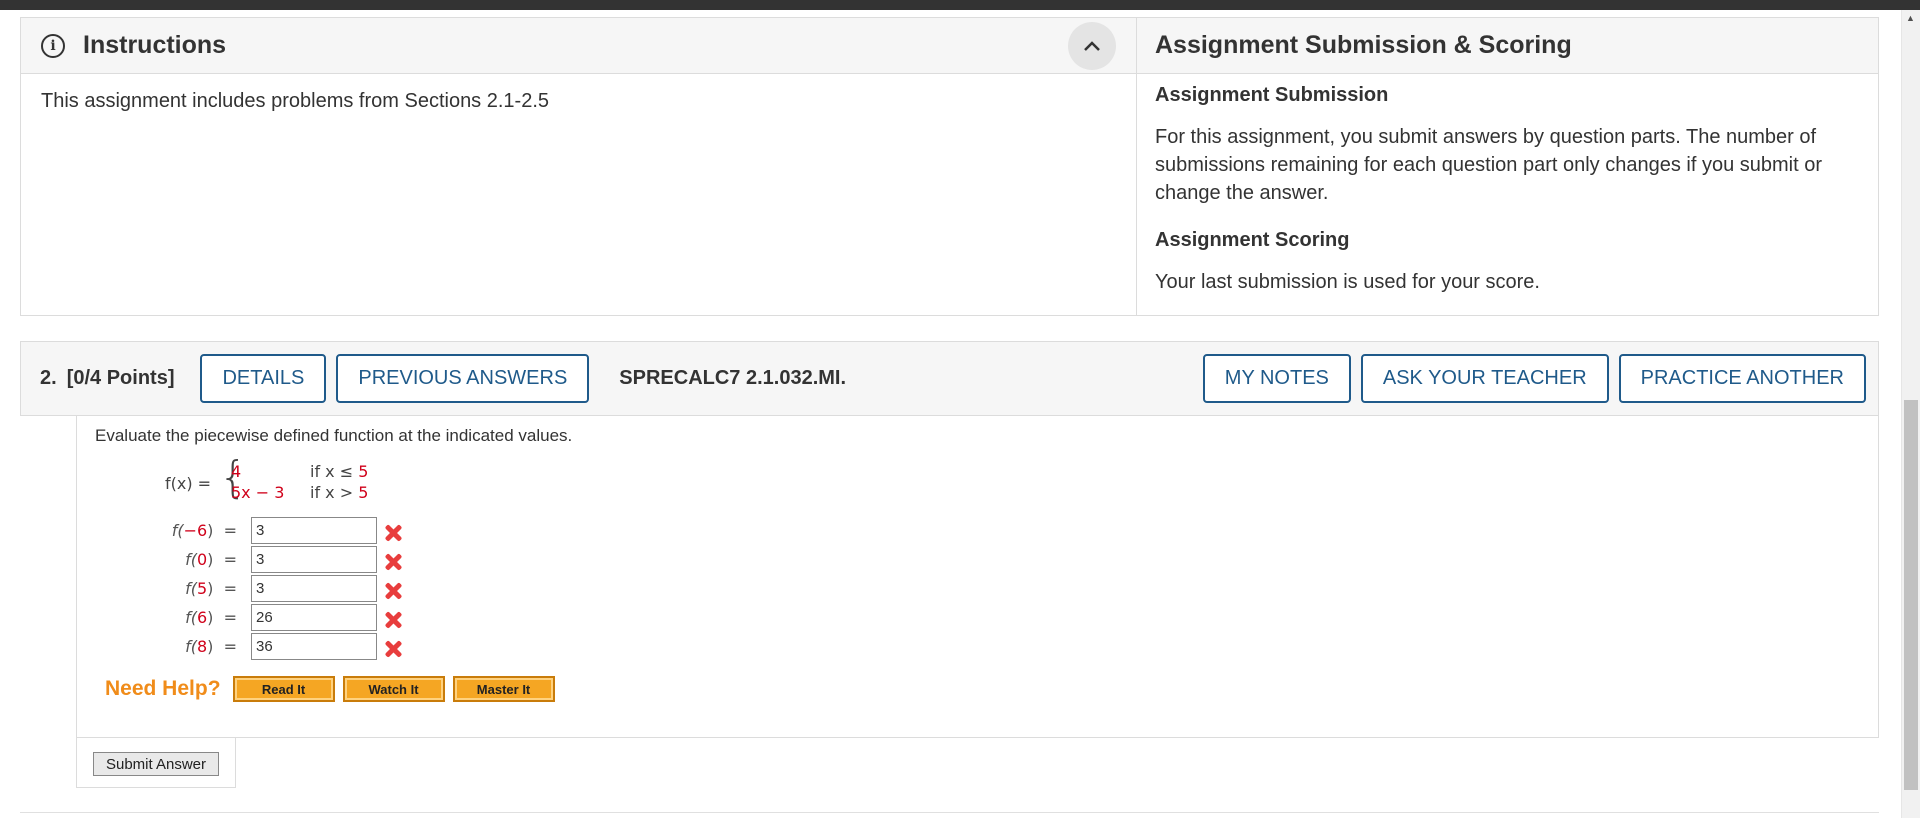 This screenshot has height=818, width=1920. What do you see at coordinates (1252, 240) in the screenshot?
I see `scoring-heading: Assignment Scoring` at bounding box center [1252, 240].